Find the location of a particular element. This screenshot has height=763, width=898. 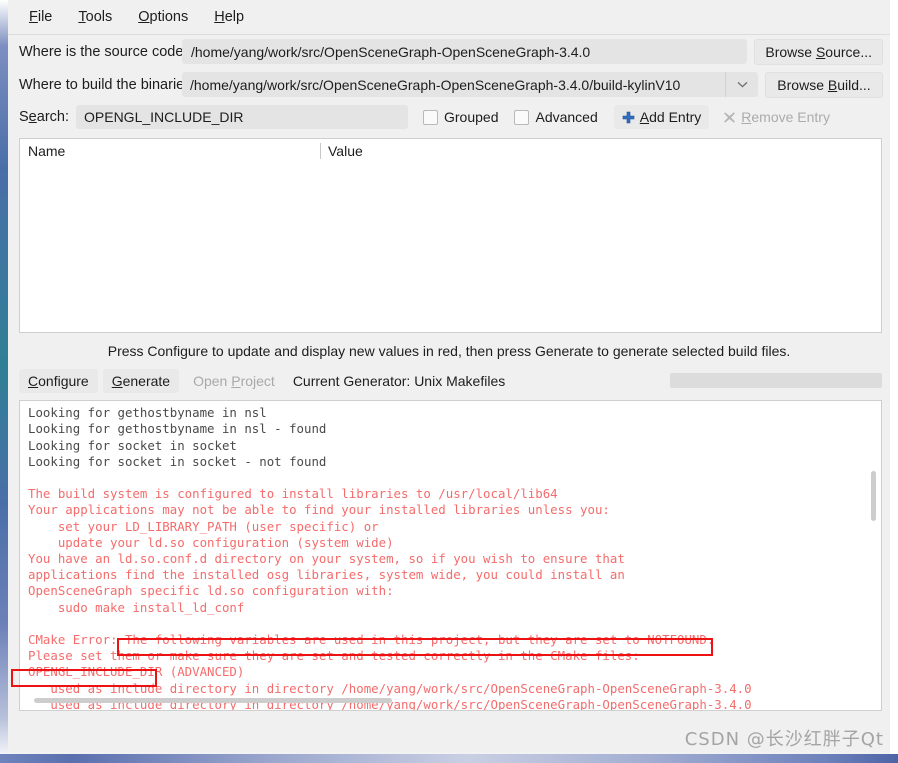

remove-entry-button: Remove Entry is located at coordinates (776, 117).